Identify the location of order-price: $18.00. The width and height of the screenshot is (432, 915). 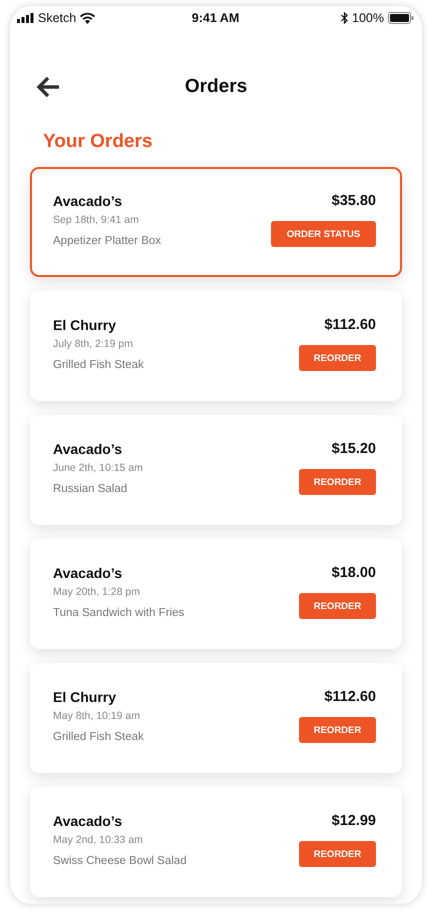
(354, 573).